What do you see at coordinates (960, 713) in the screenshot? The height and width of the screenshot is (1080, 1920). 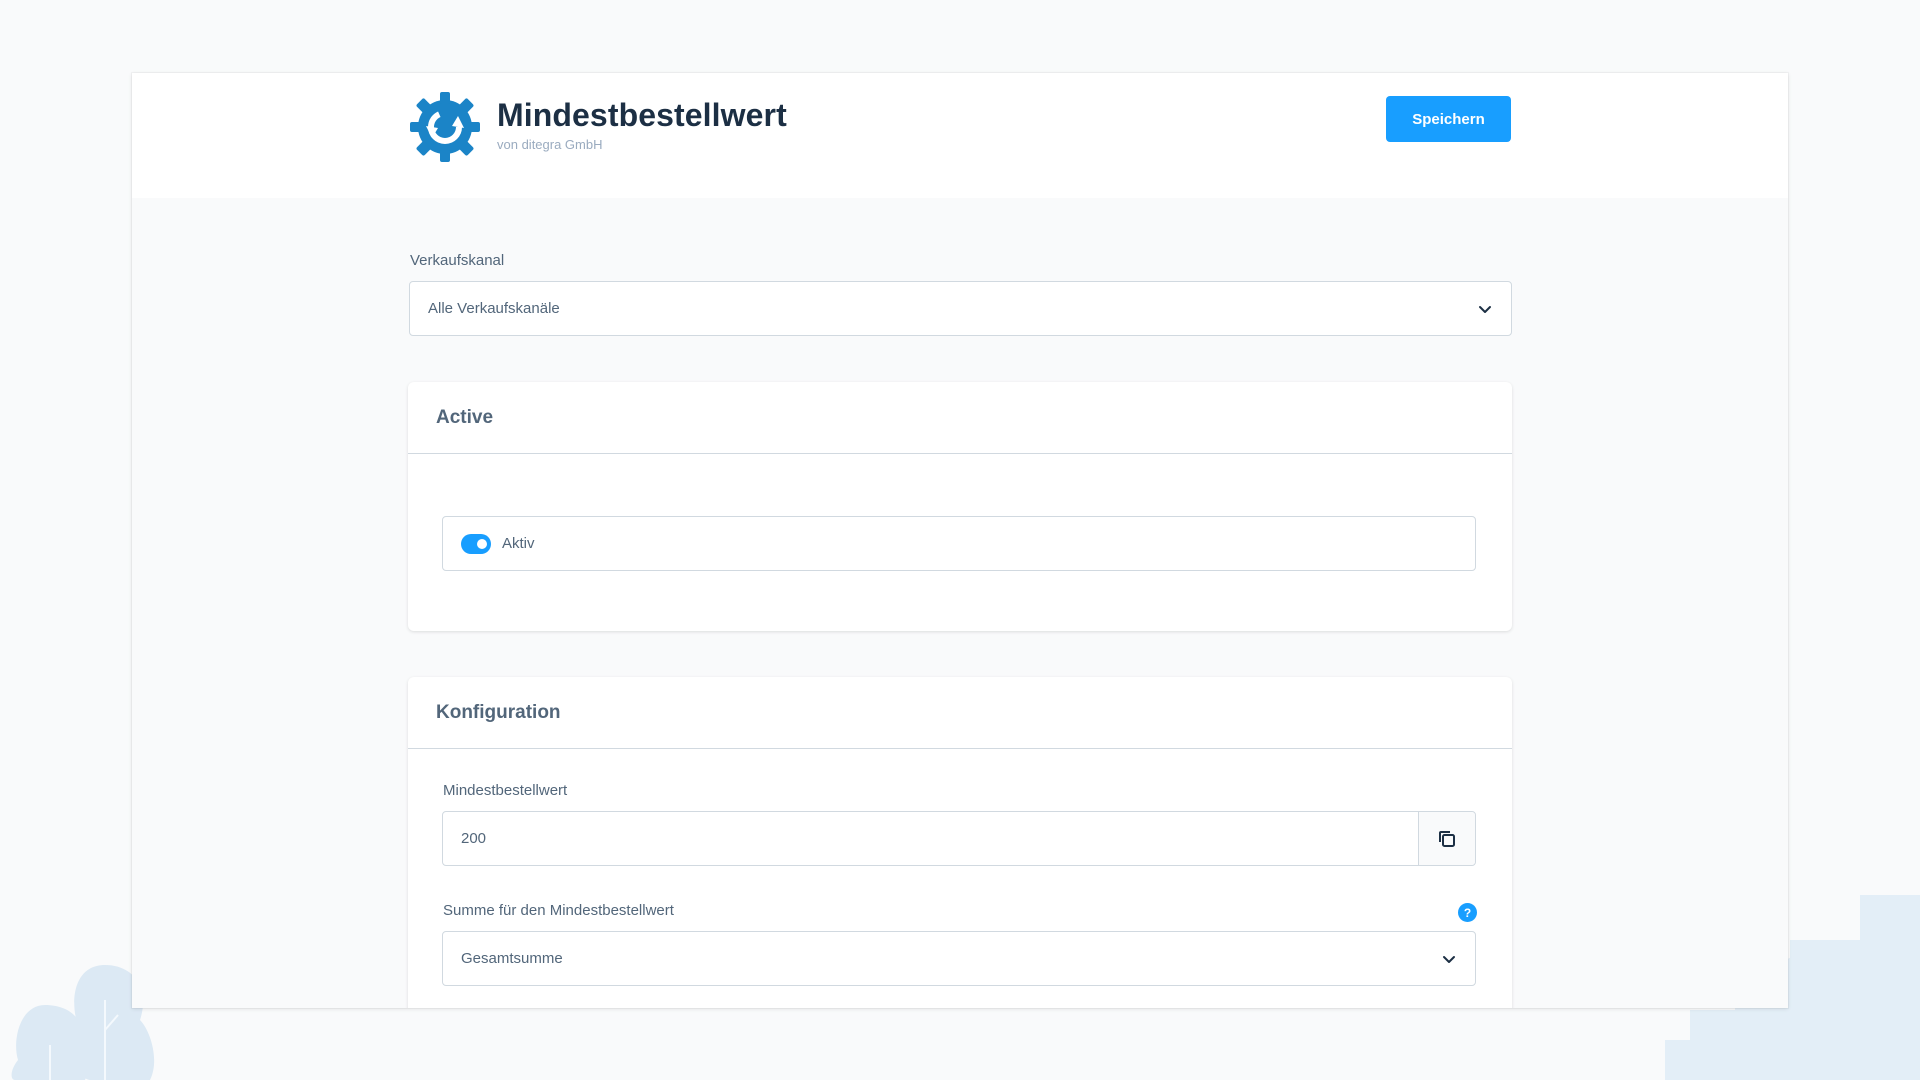 I see `config-card-title: Konfiguration` at bounding box center [960, 713].